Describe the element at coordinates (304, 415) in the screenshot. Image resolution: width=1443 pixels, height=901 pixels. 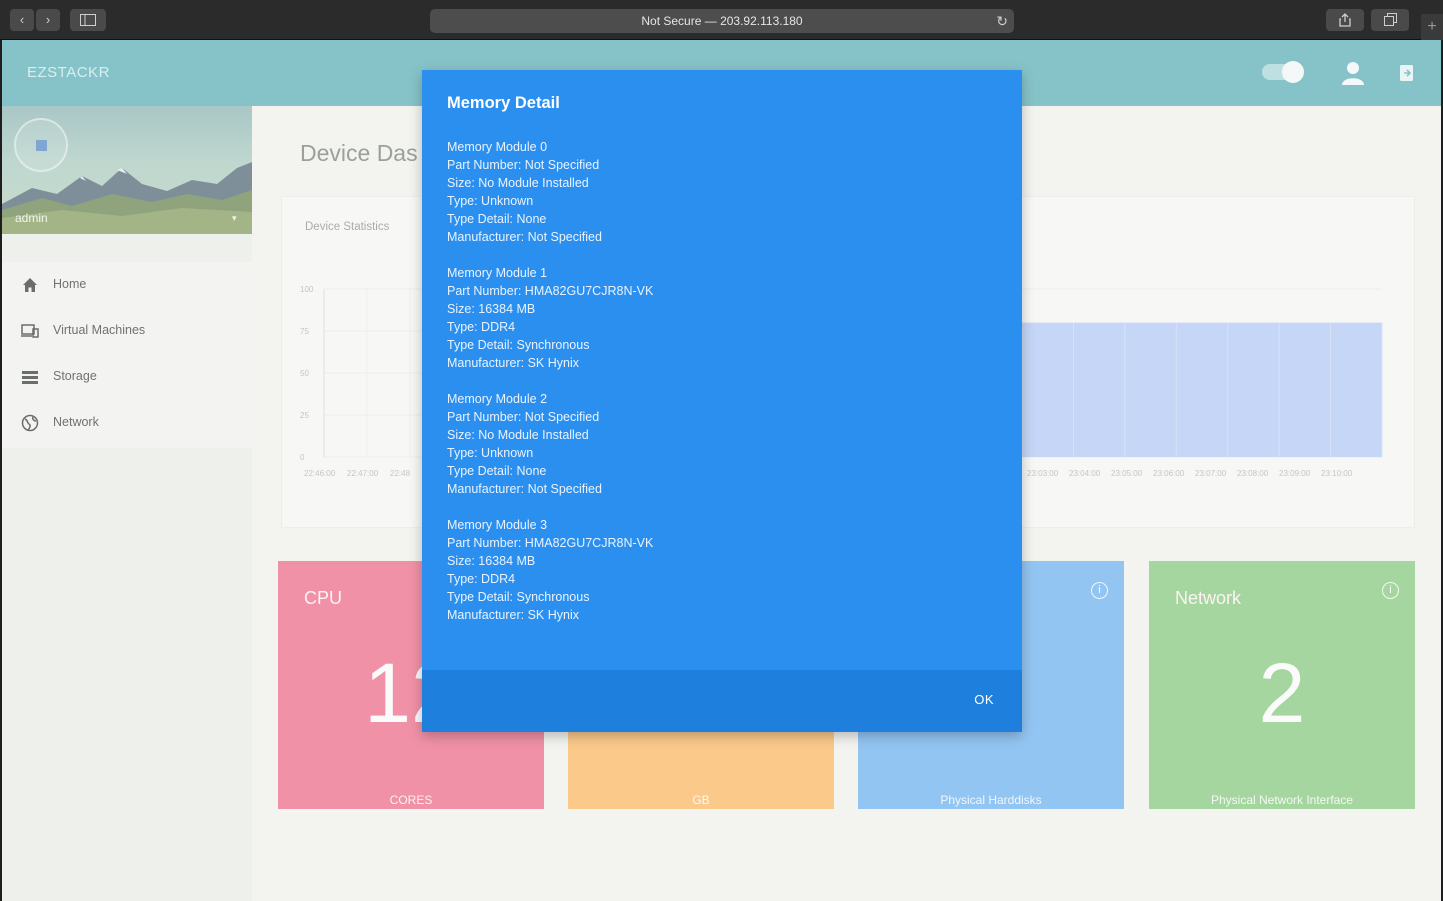
I see `y-tick-label: 25` at that location.